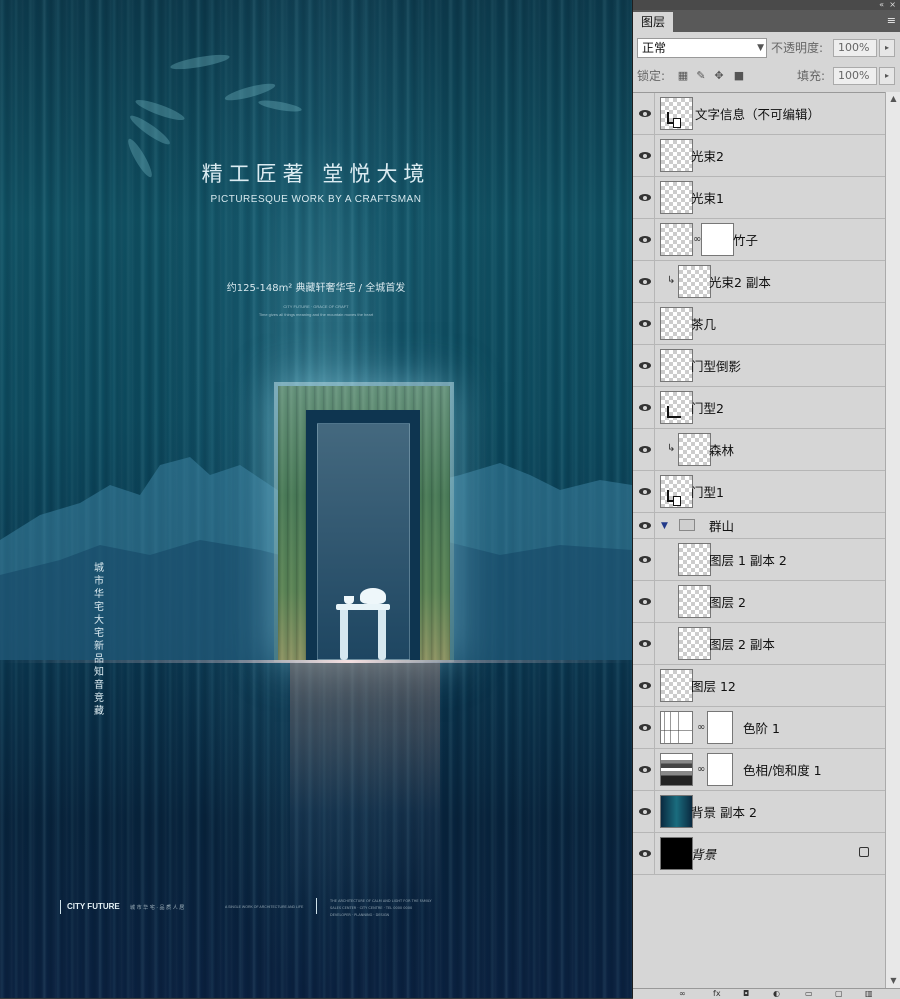 Image resolution: width=900 pixels, height=999 pixels. Describe the element at coordinates (892, 540) in the screenshot. I see `layers-scrollbar: ▲ ▼` at that location.